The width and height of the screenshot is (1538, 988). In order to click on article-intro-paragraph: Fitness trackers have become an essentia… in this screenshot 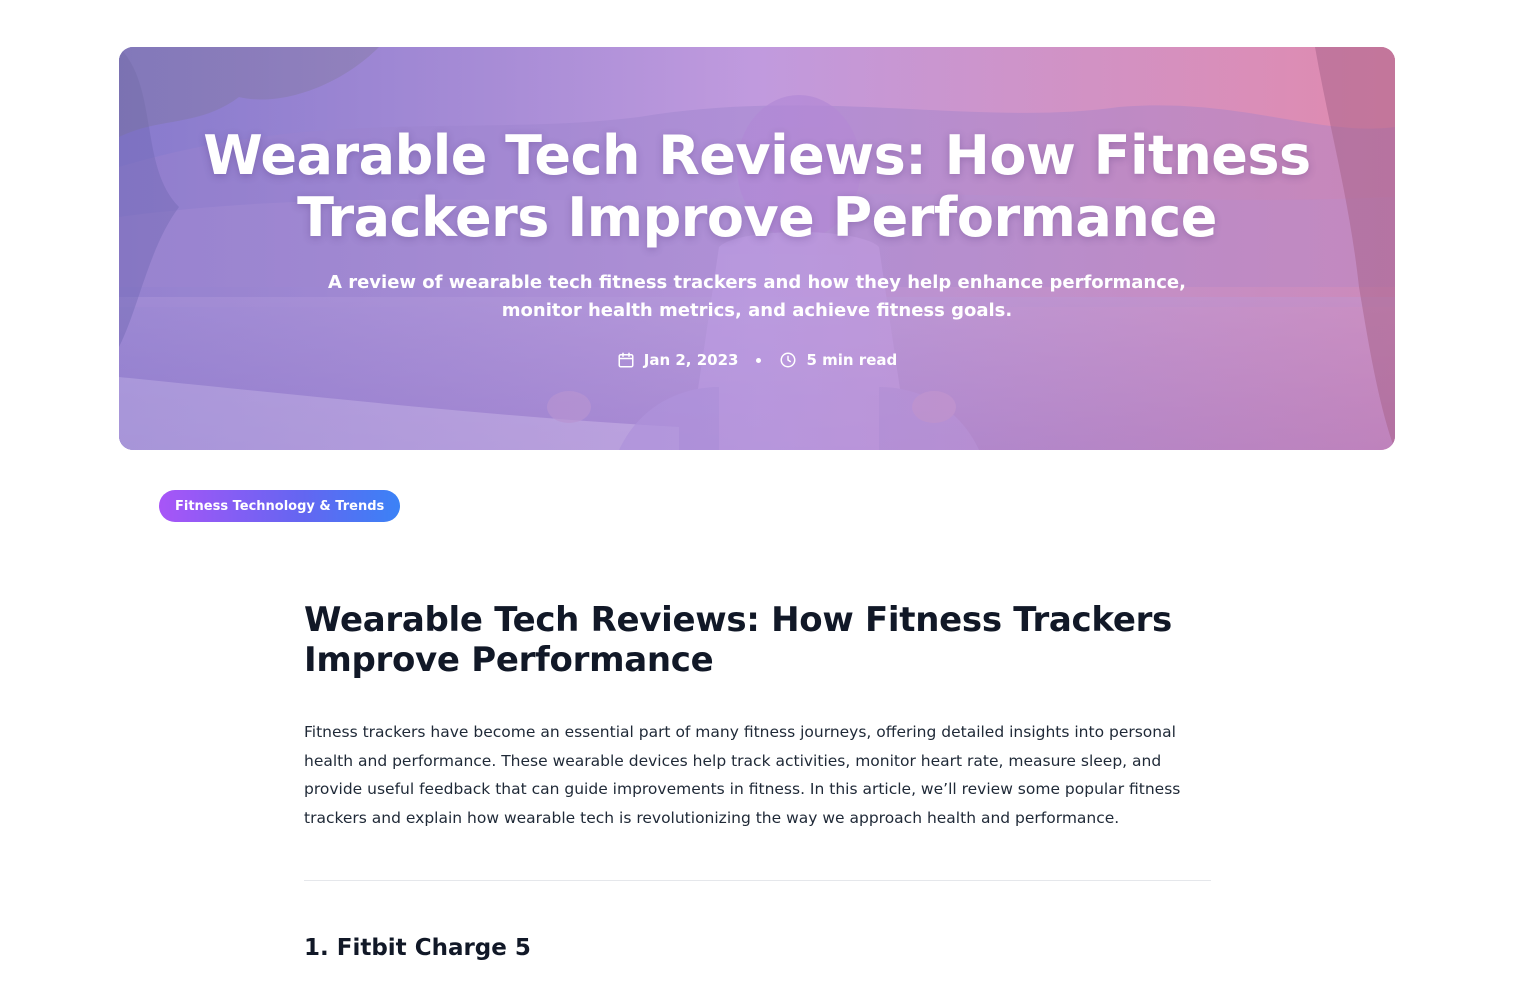, I will do `click(742, 775)`.